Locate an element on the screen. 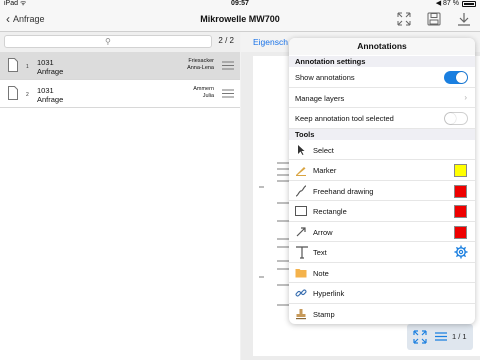 This screenshot has height=360, width=480. tool-text: Text is located at coordinates (382, 252).